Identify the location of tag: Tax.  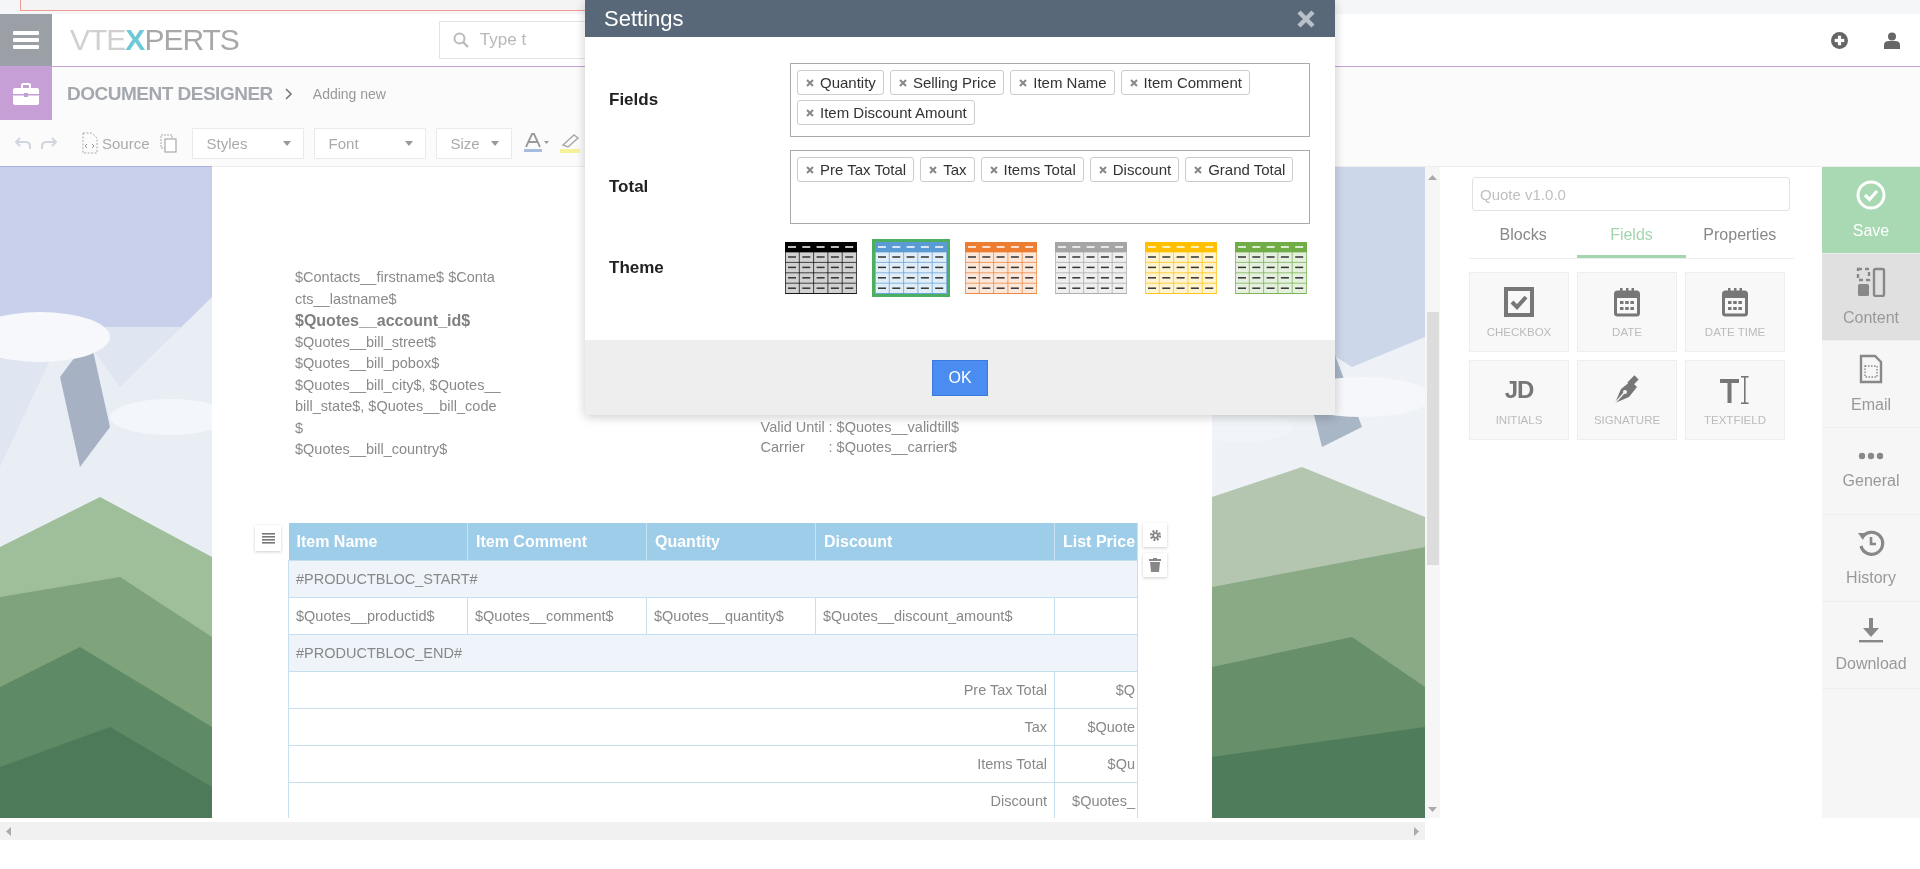
(947, 169).